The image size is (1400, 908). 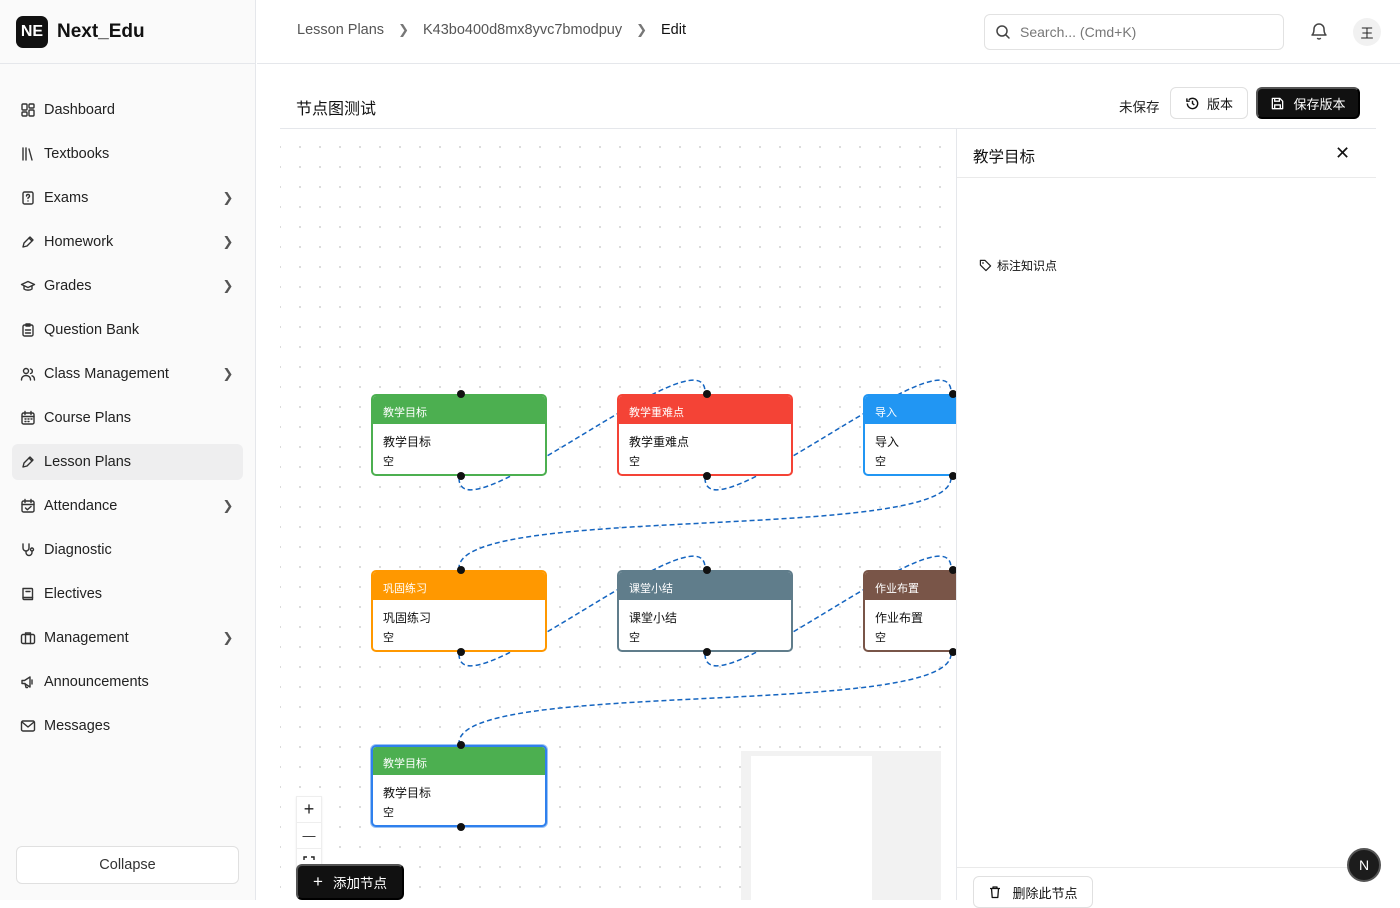 I want to click on minimap, so click(x=841, y=825).